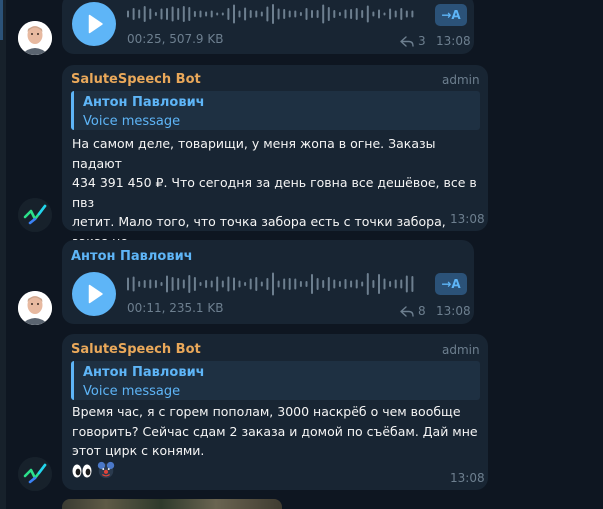  What do you see at coordinates (172, 504) in the screenshot?
I see `photo-message-preview` at bounding box center [172, 504].